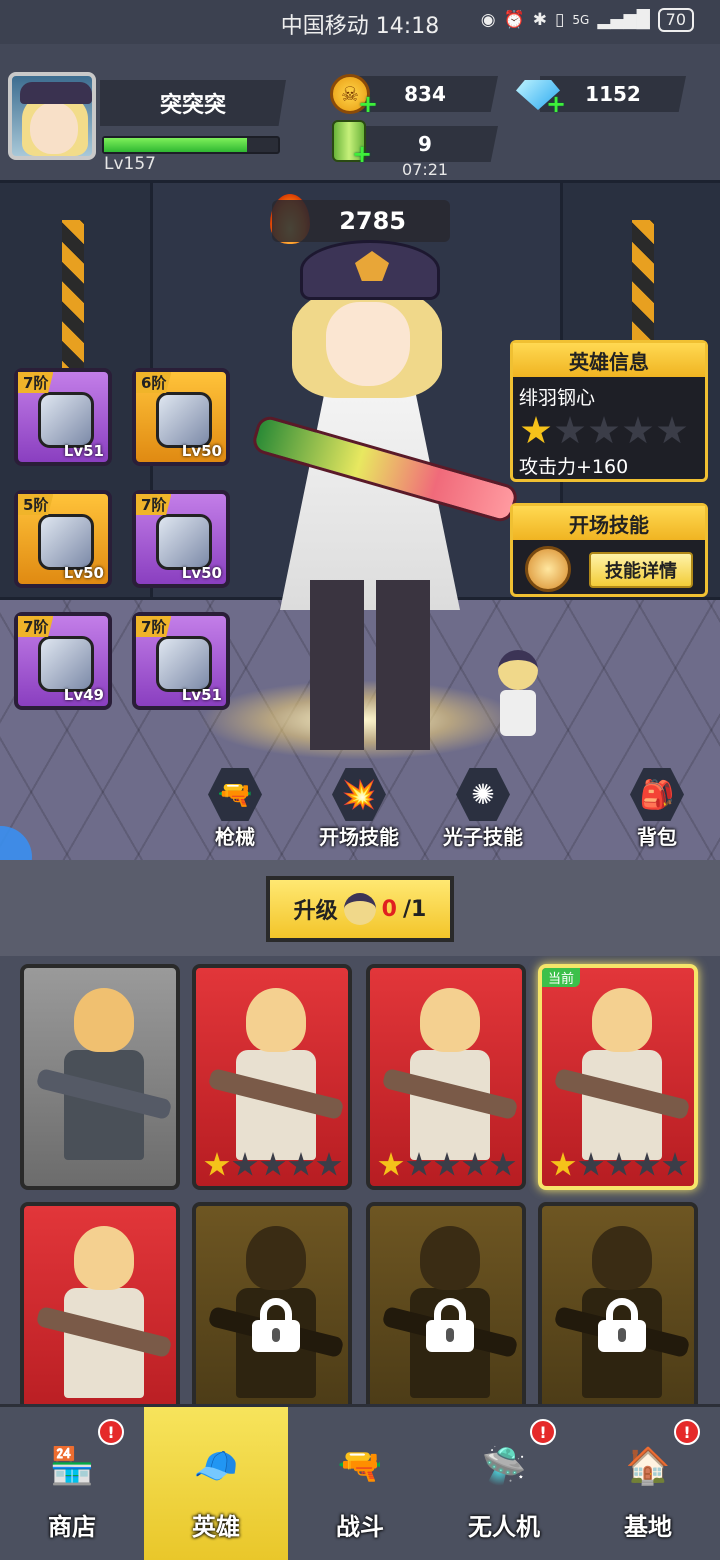 Image resolution: width=720 pixels, height=1560 pixels. Describe the element at coordinates (66, 664) in the screenshot. I see `pants-icon` at that location.